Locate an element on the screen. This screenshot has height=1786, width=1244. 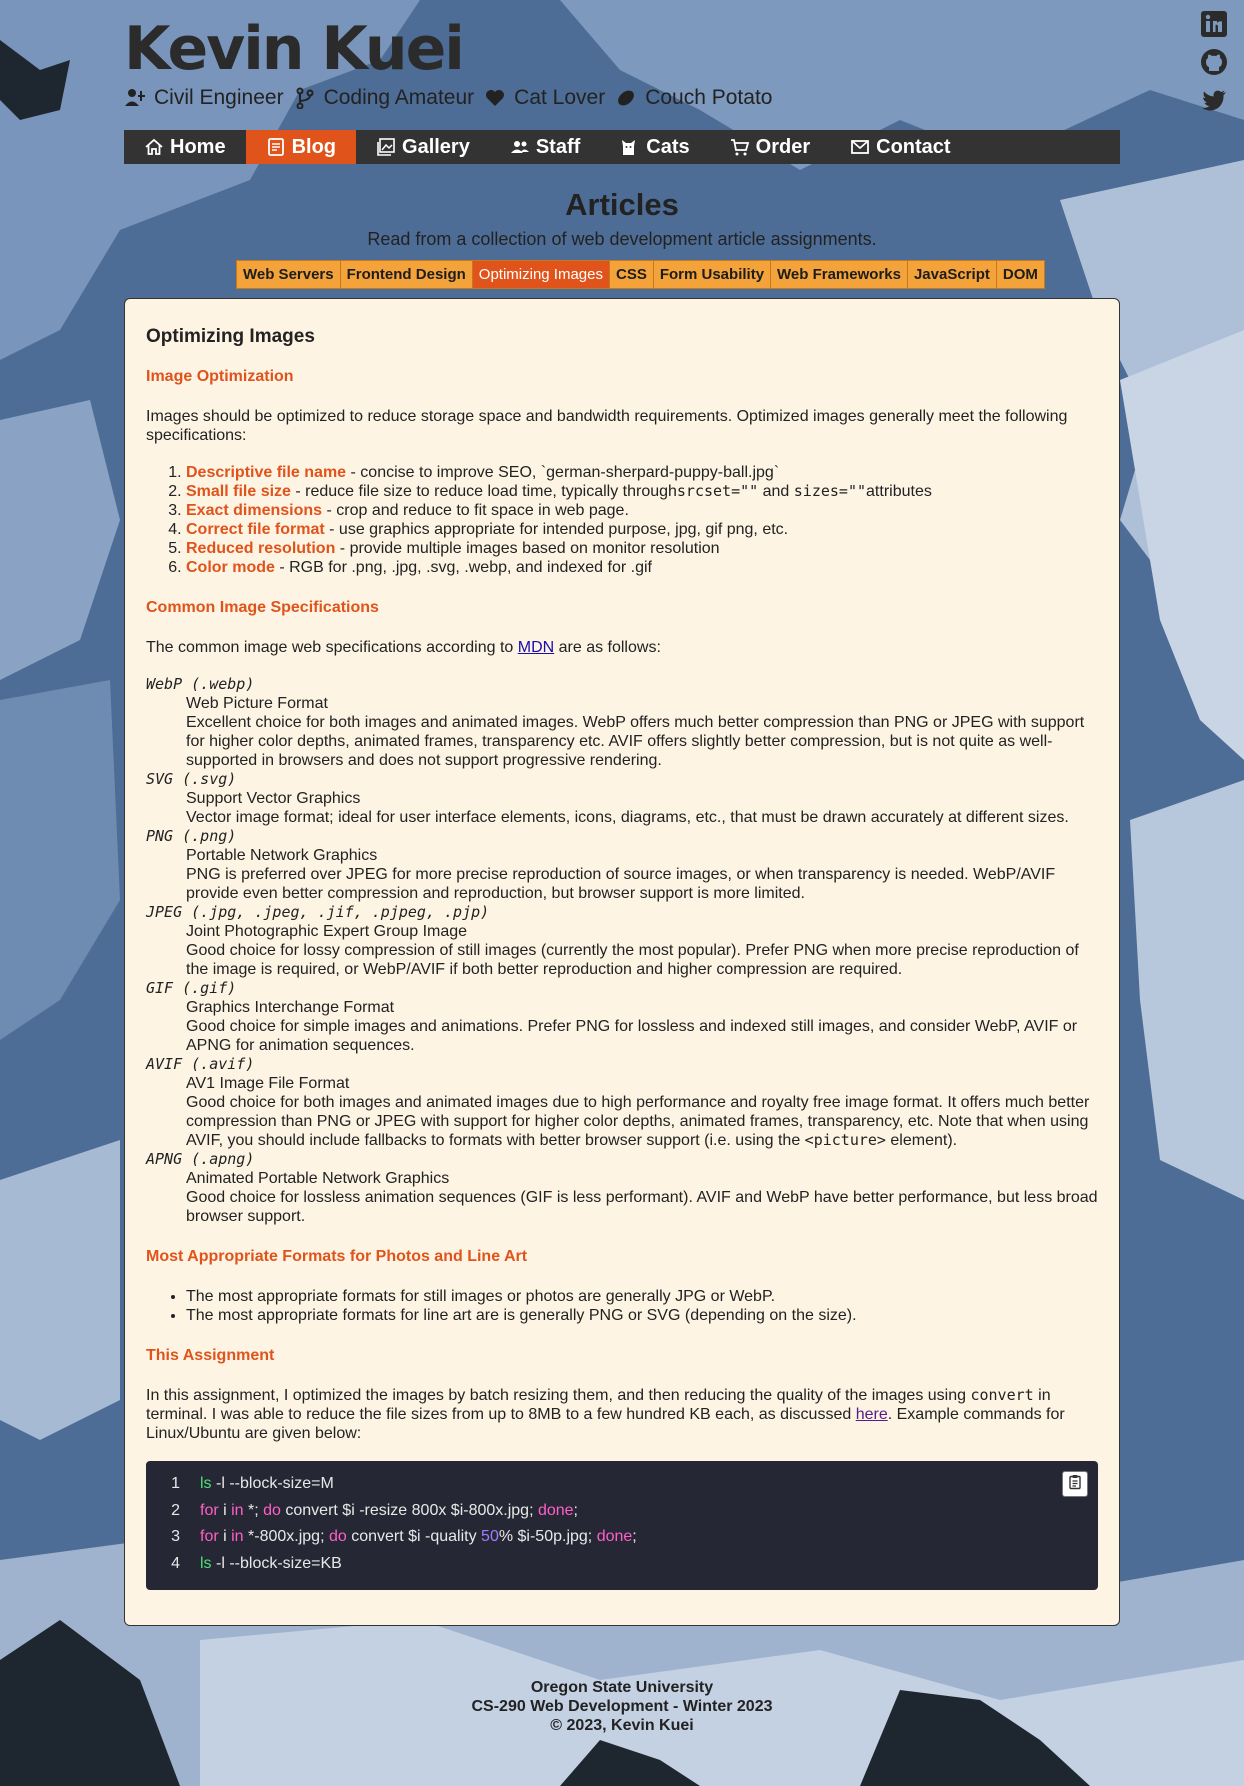
nav-item-order: Order is located at coordinates (770, 147).